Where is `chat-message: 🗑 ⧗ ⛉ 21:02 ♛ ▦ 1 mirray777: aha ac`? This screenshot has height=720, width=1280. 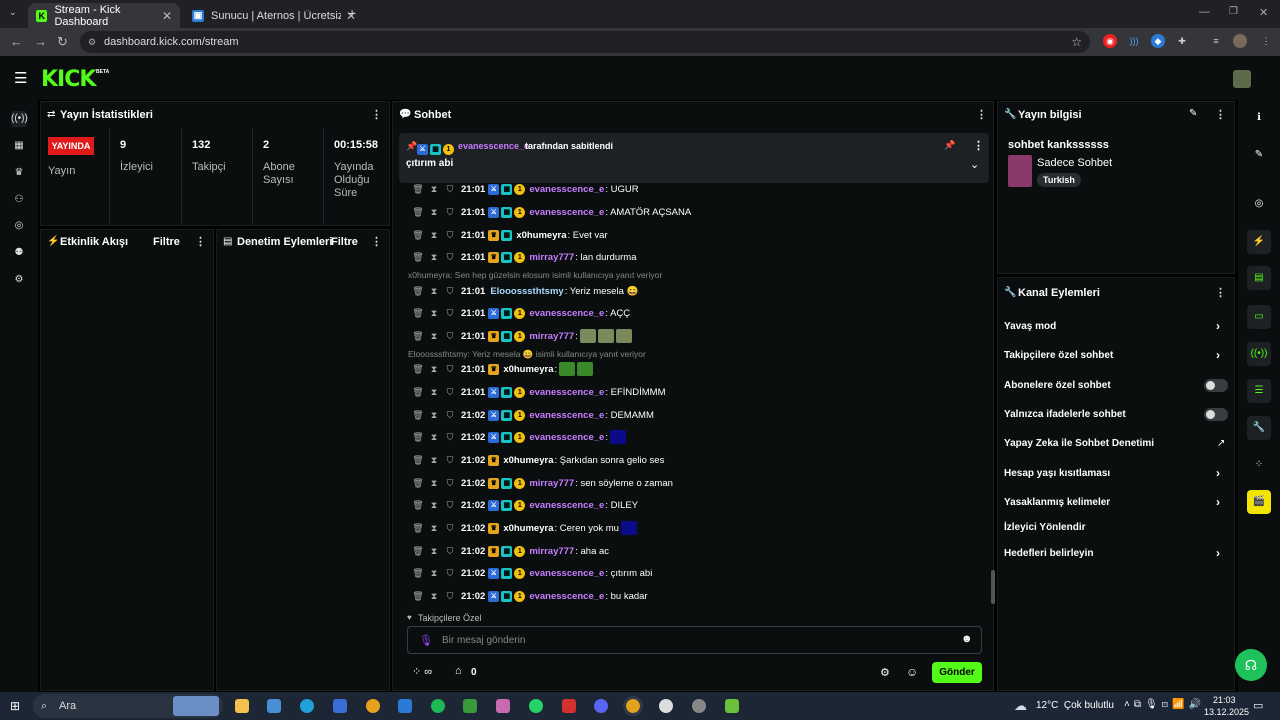 chat-message: 🗑 ⧗ ⛉ 21:02 ♛ ▦ 1 mirray777: aha ac is located at coordinates (509, 551).